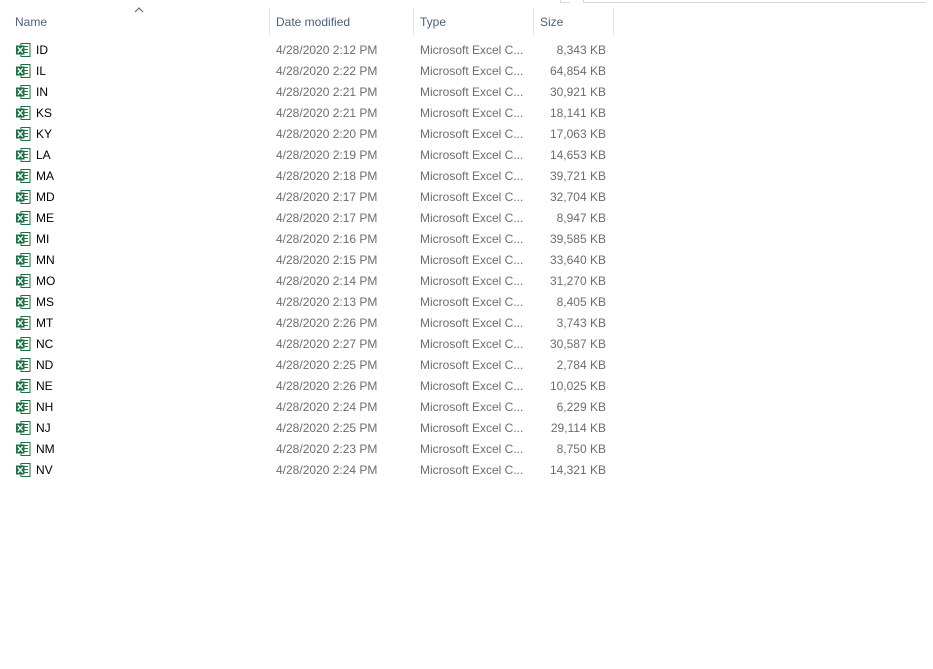 This screenshot has width=933, height=669. I want to click on file-size: 14,653 KB, so click(577, 155).